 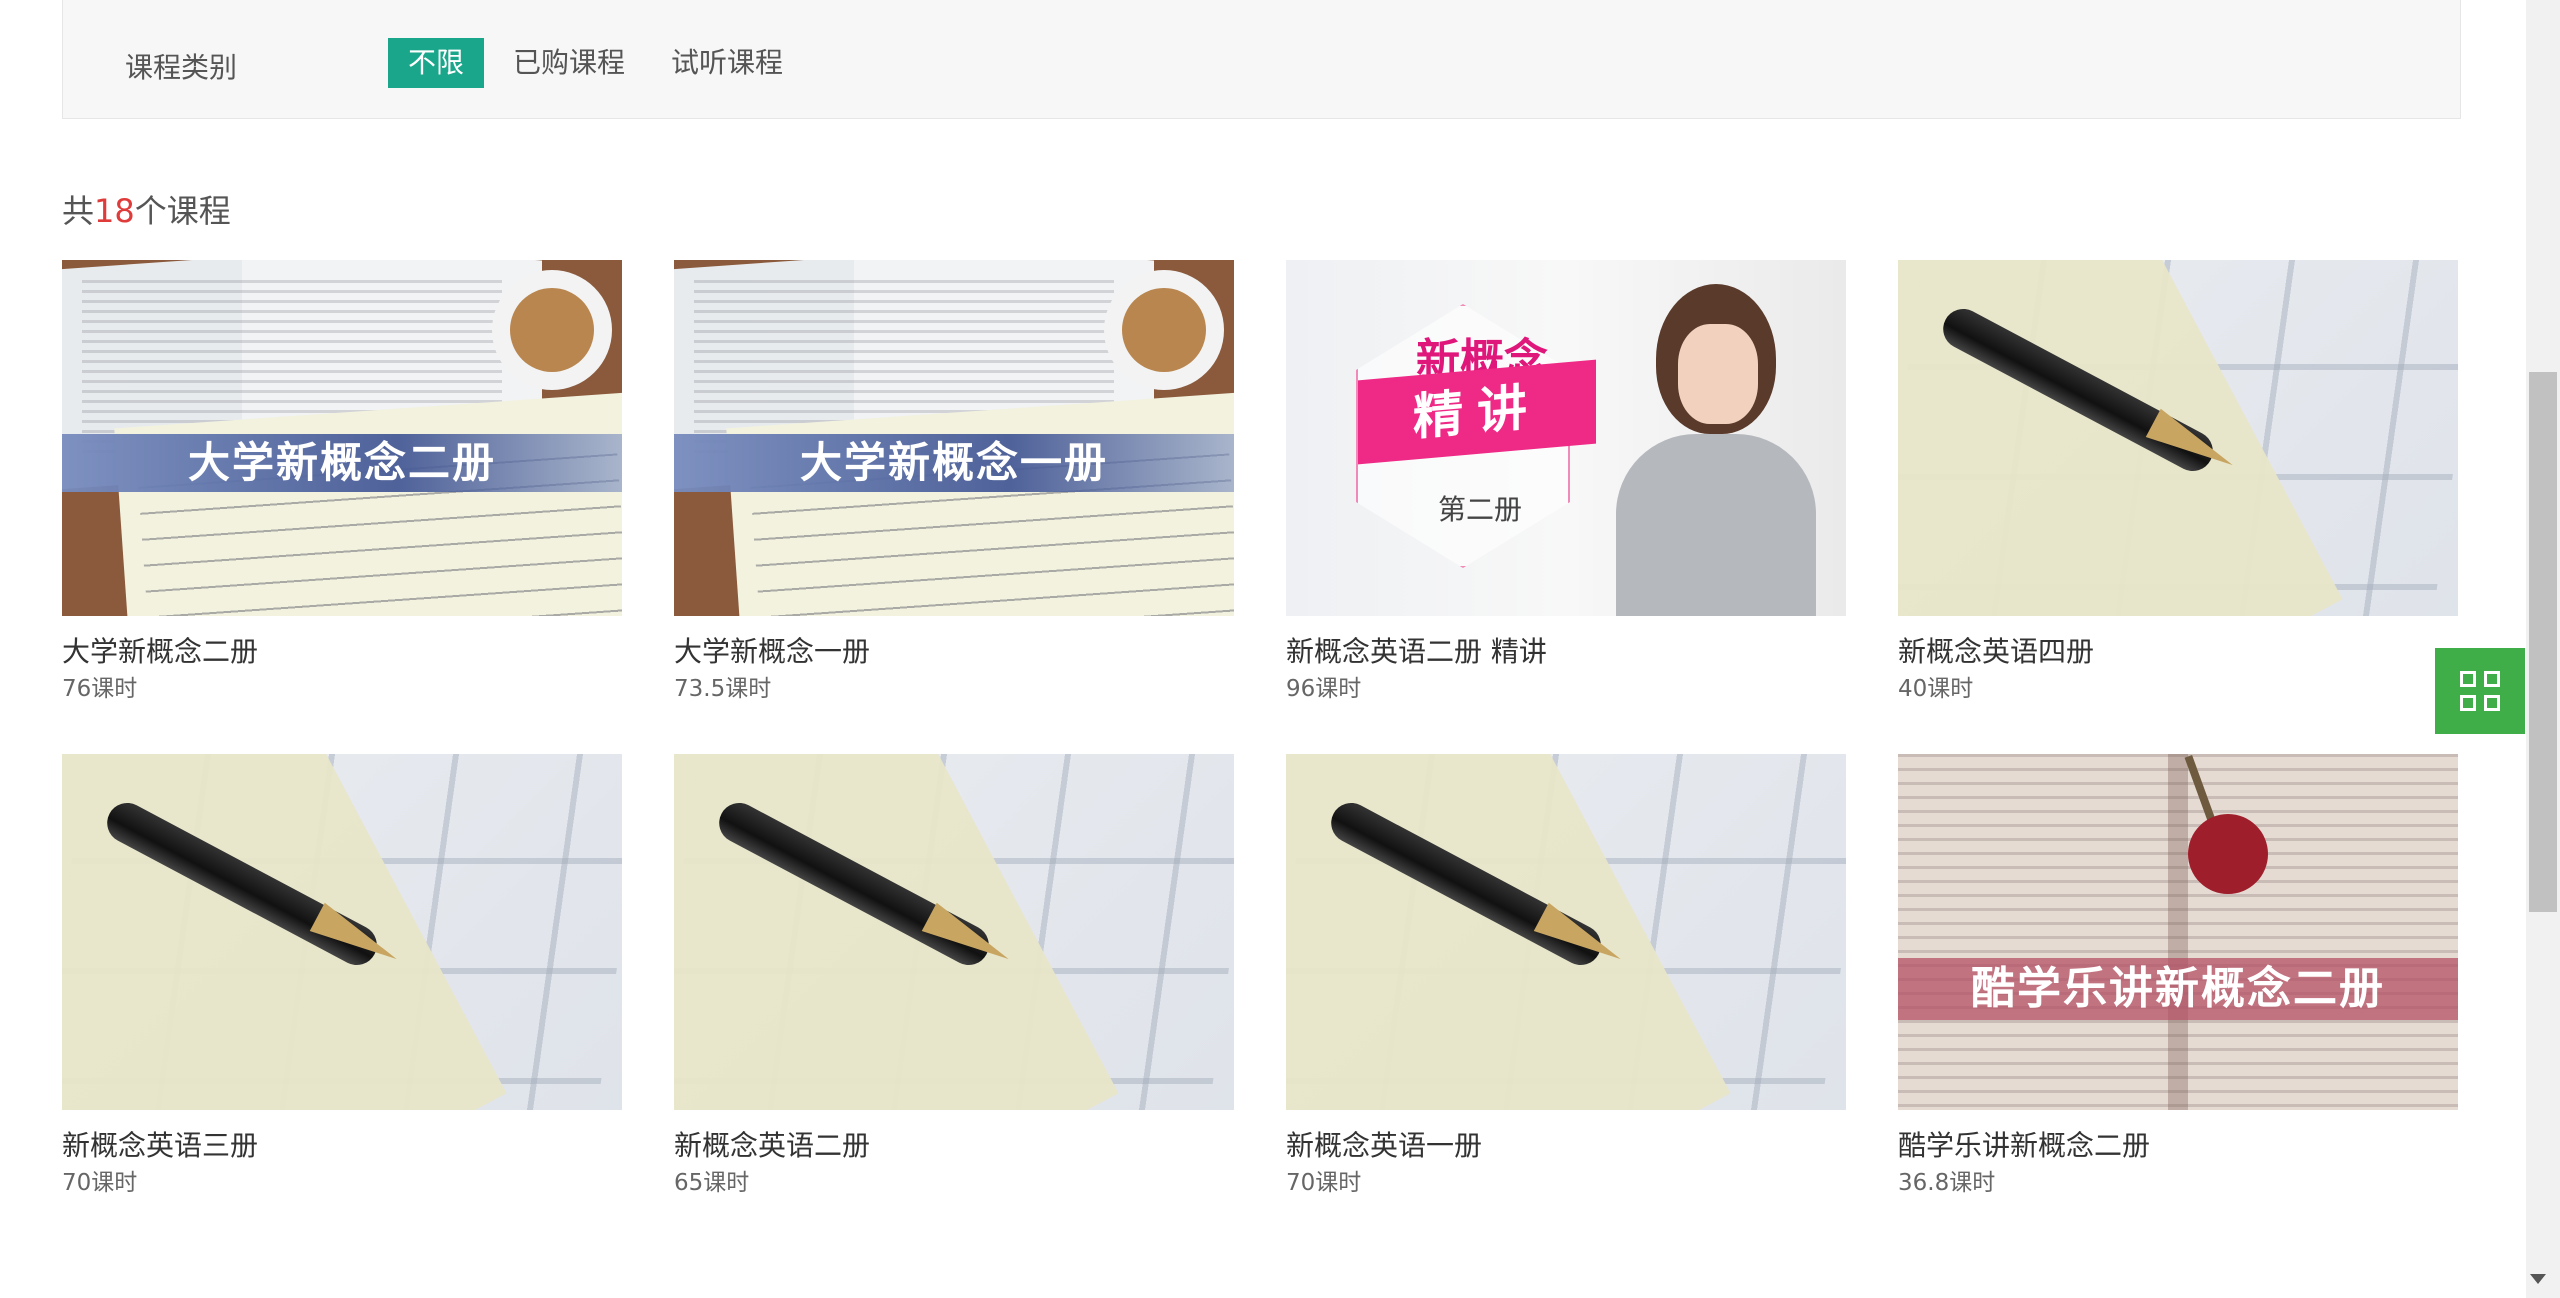 I want to click on course-card: 新概念 精讲 第二册 新概念英语二册 精讲 96课时, so click(x=1566, y=482).